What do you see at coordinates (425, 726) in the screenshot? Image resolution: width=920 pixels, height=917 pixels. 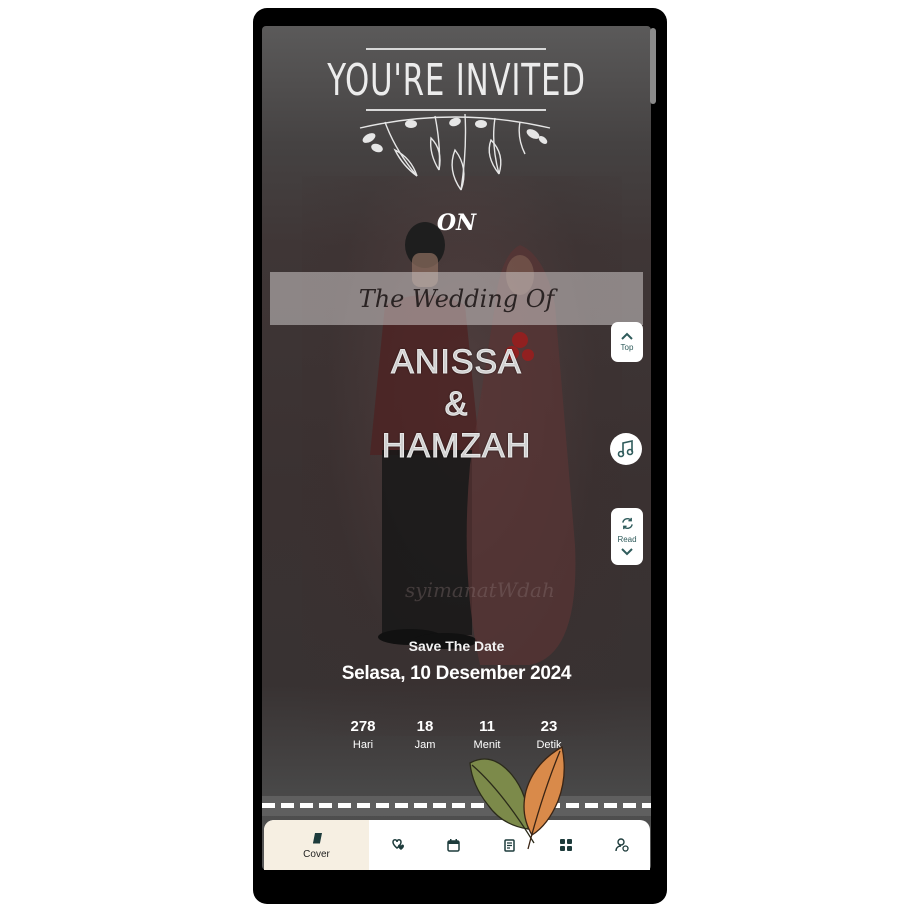 I see `countdown-value: 18` at bounding box center [425, 726].